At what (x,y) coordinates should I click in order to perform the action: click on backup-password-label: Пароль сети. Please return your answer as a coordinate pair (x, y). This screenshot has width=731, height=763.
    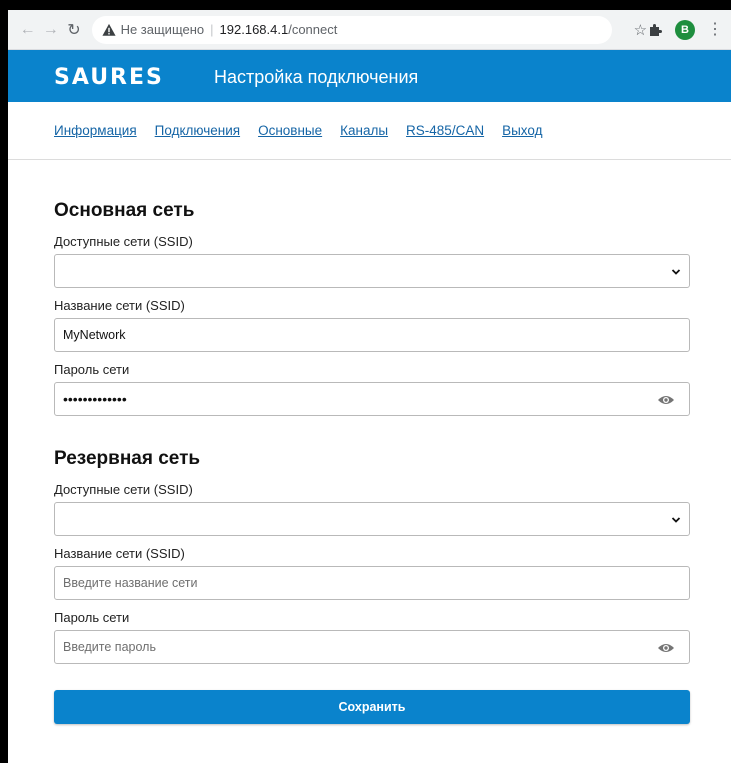
    Looking at the image, I should click on (92, 617).